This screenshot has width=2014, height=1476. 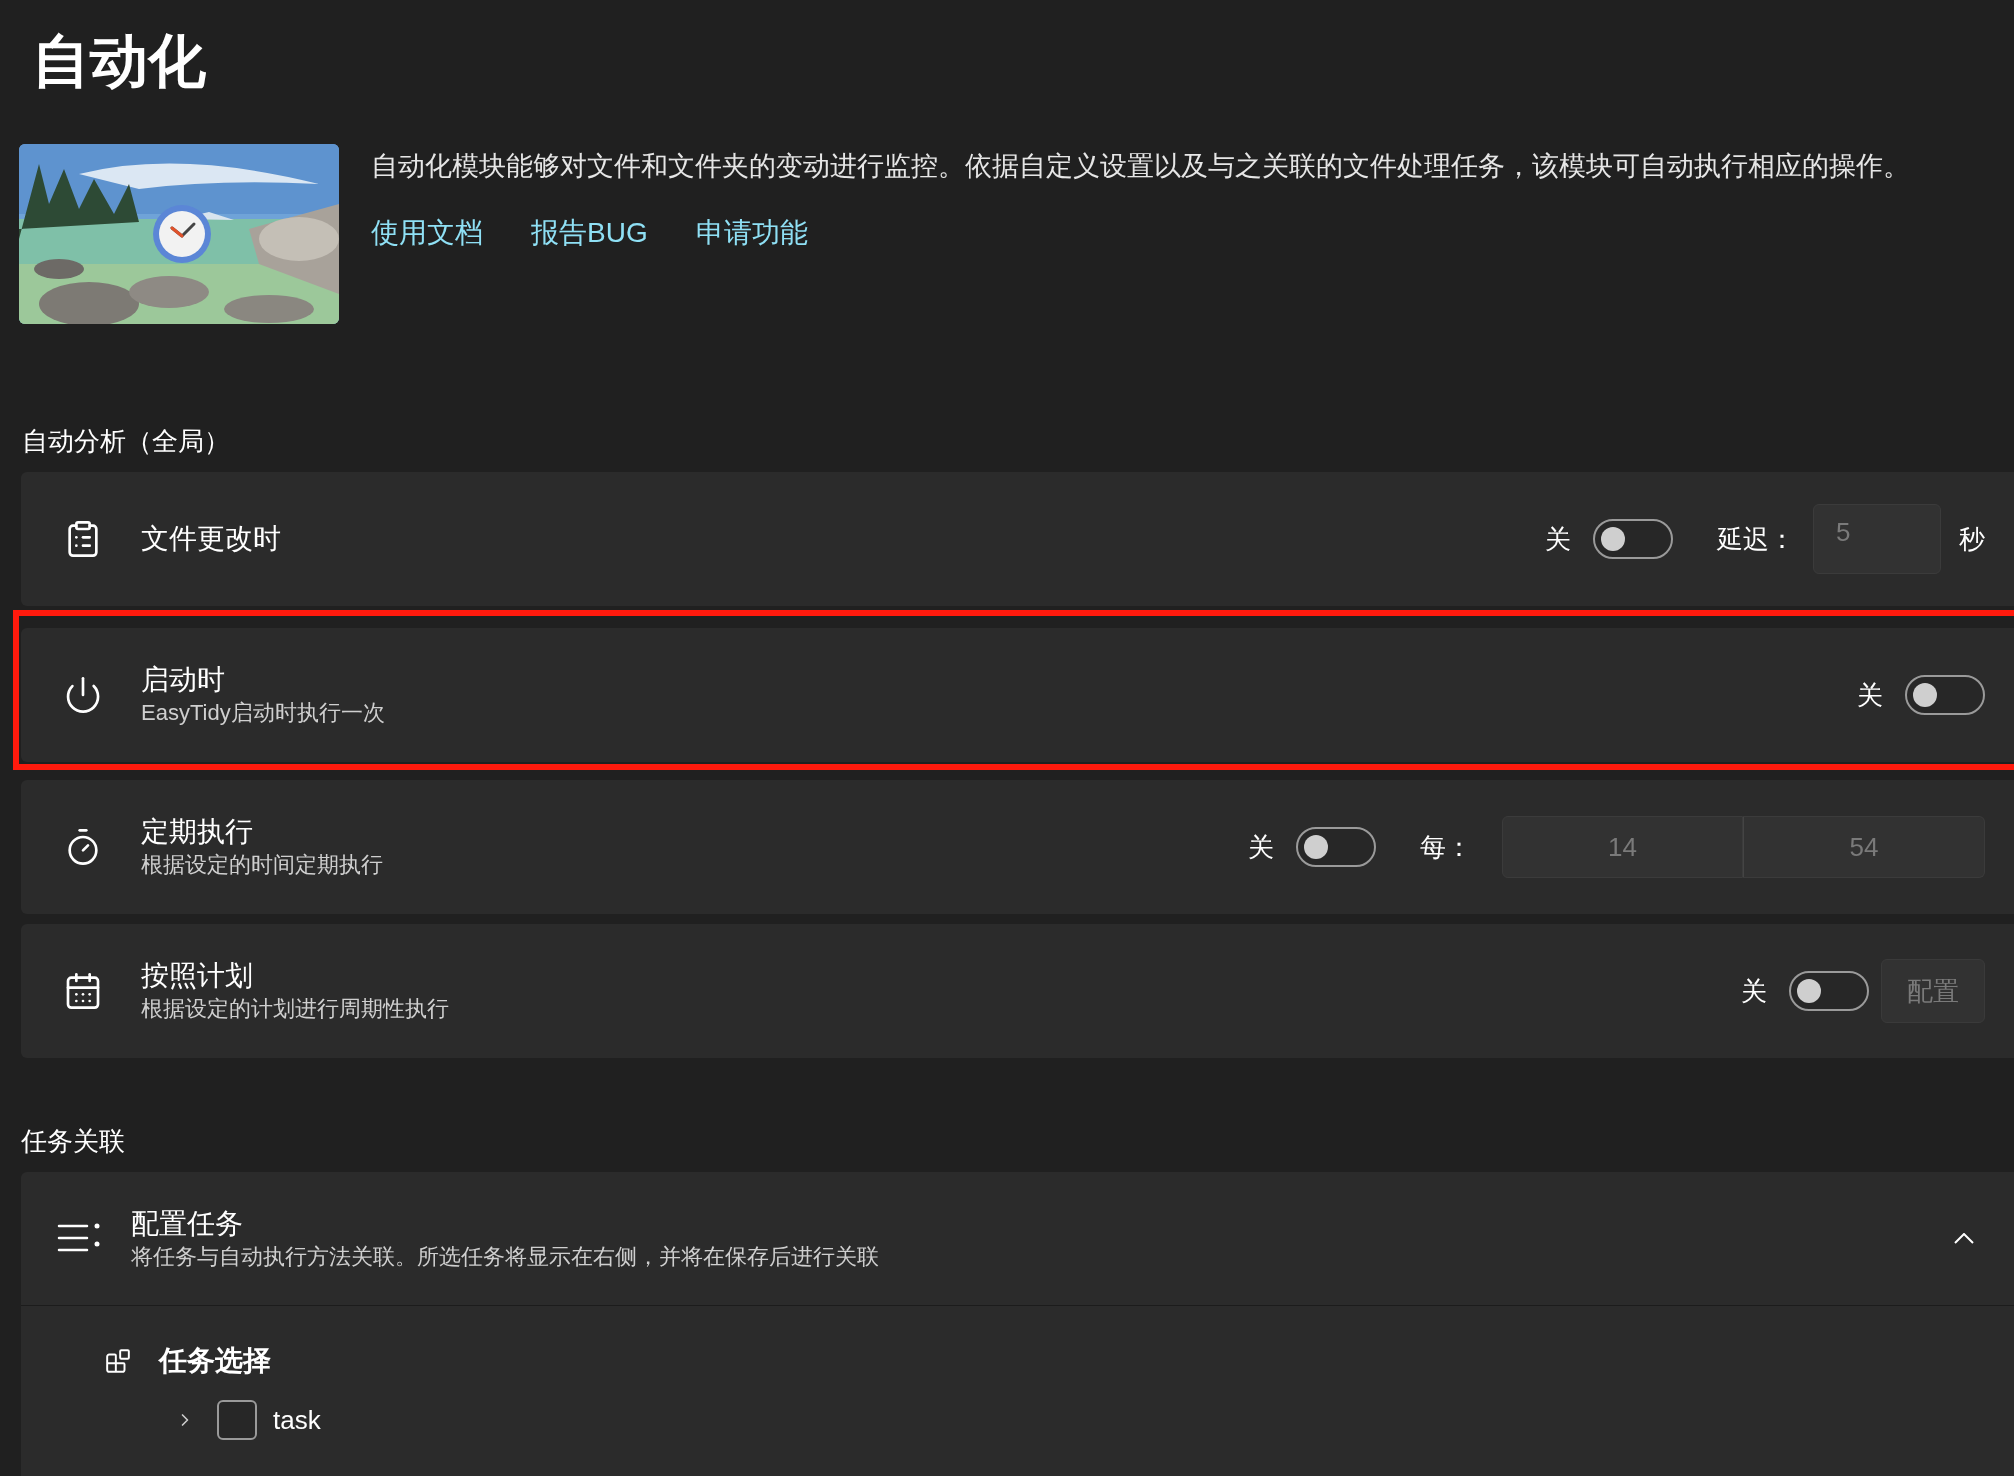 What do you see at coordinates (215, 1361) in the screenshot?
I see `group-title: 任务选择` at bounding box center [215, 1361].